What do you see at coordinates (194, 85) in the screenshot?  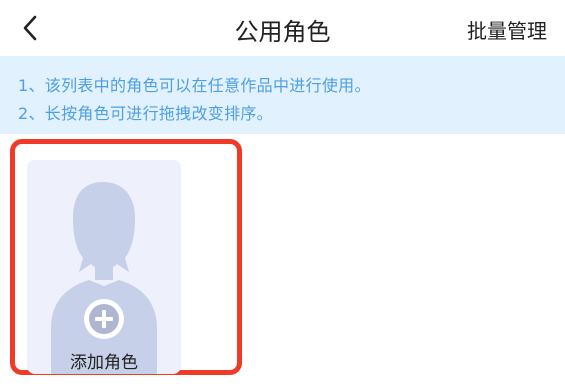 I see `notice-line-1: 1、该列表中的角色可以在任意作品中进行使用。` at bounding box center [194, 85].